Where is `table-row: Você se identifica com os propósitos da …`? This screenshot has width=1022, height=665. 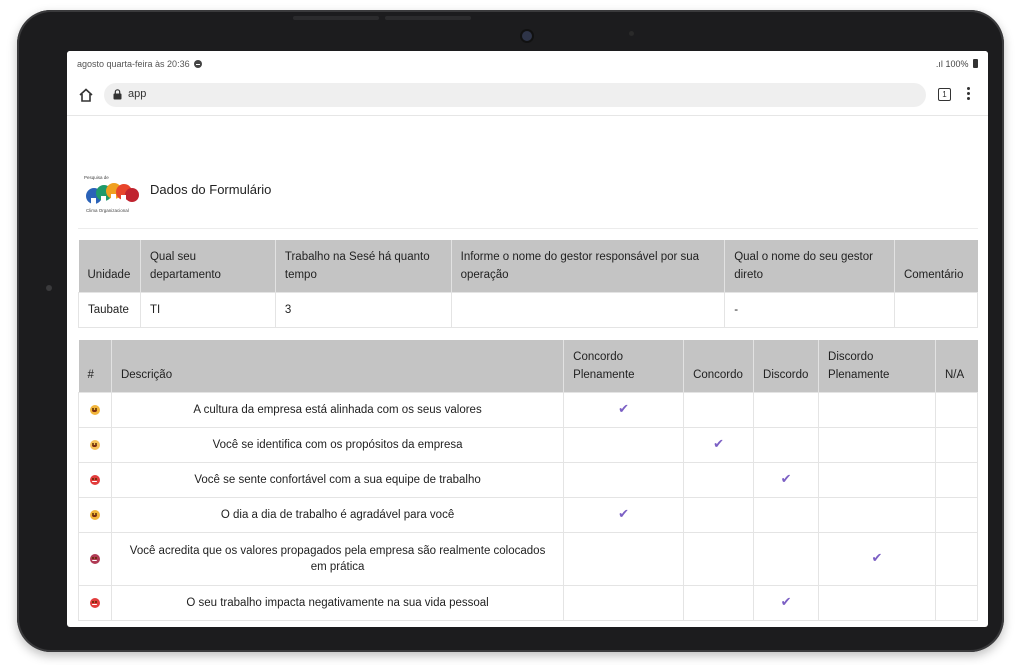
table-row: Você se identifica com os propósitos da … is located at coordinates (528, 445).